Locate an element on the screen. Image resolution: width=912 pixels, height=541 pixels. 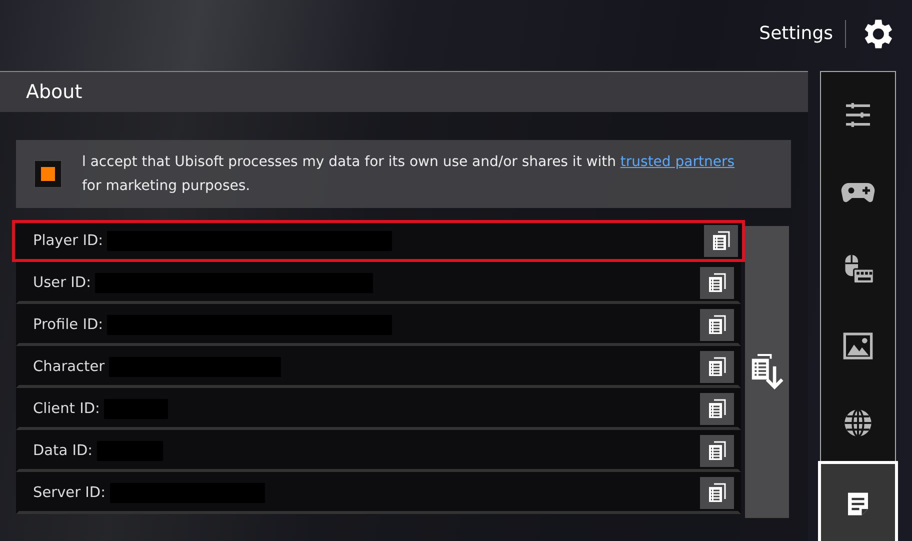
sidebar-tab is located at coordinates (858, 501).